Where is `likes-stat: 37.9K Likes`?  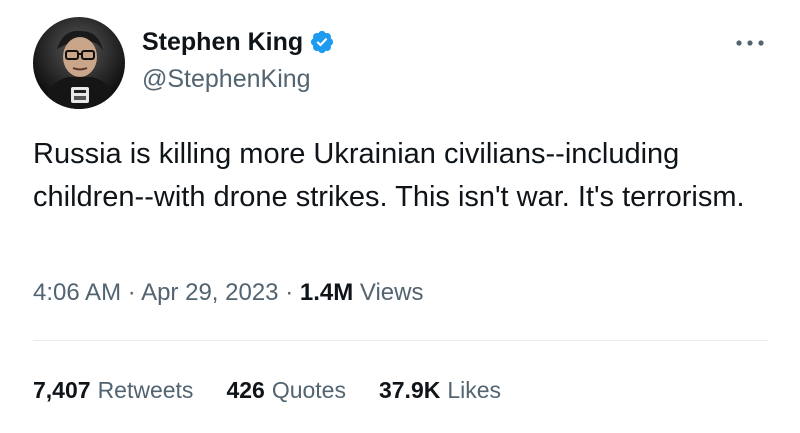 likes-stat: 37.9K Likes is located at coordinates (440, 390).